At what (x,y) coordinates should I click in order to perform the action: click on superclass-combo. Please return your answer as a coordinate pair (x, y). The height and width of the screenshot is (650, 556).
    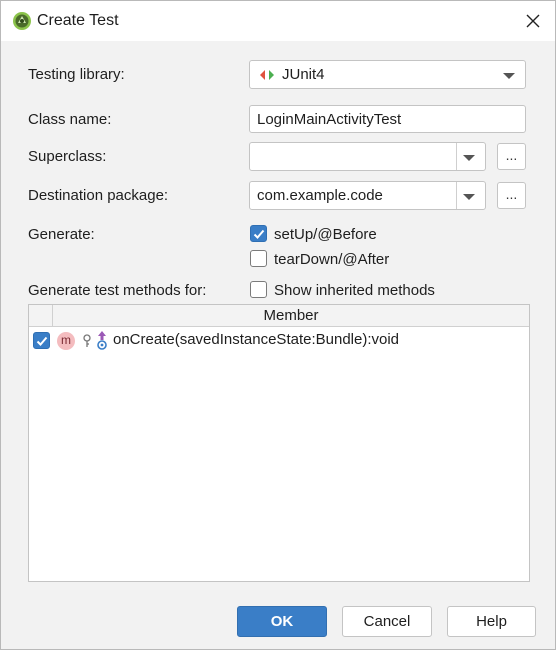
    Looking at the image, I should click on (367, 156).